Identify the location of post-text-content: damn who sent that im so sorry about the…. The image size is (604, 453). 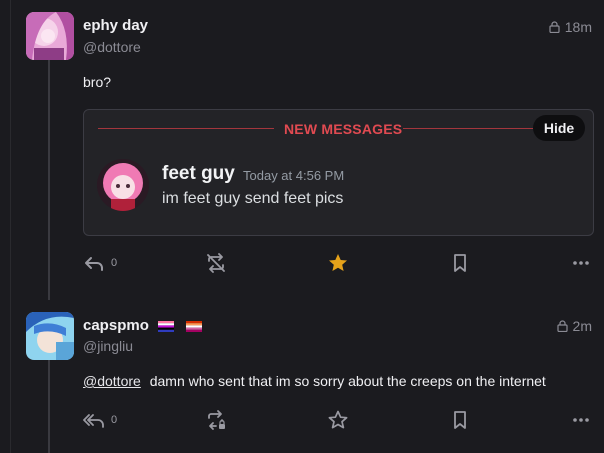
(347, 381).